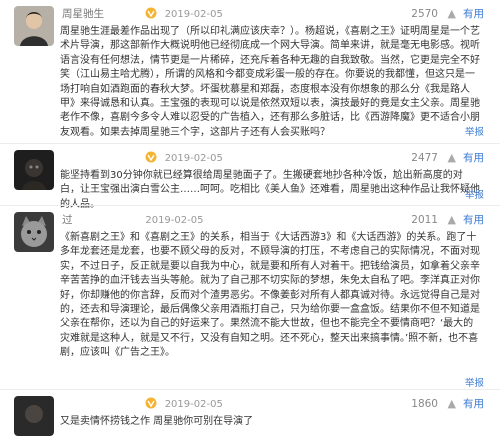 The height and width of the screenshot is (436, 500). What do you see at coordinates (102, 14) in the screenshot?
I see `username: 周星驰生` at bounding box center [102, 14].